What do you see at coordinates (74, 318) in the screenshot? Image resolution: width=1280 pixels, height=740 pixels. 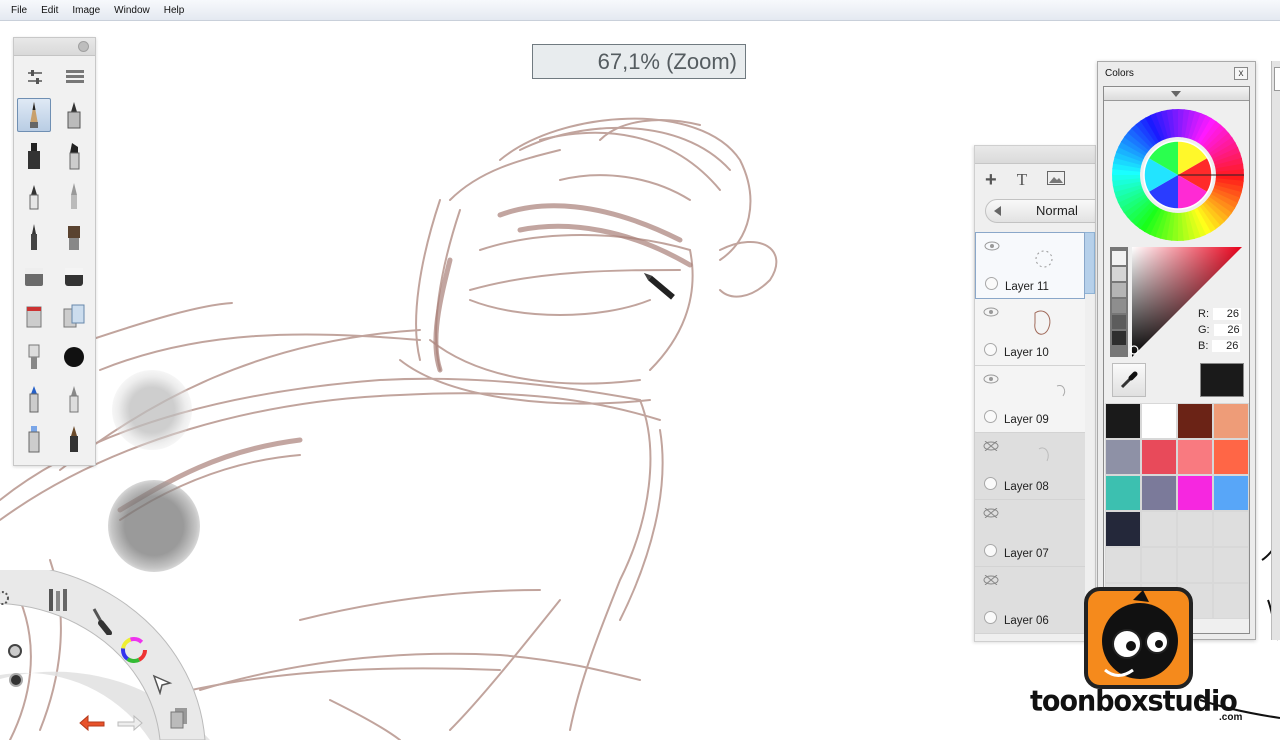 I see `multi-bucket-tool` at bounding box center [74, 318].